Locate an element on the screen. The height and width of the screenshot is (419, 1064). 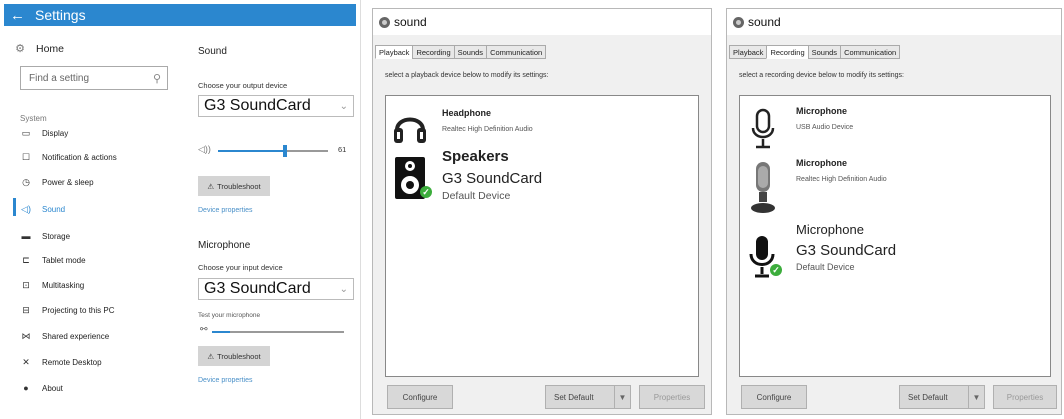
sidebar-item-sound: ◁) Sound is located at coordinates (42, 209).